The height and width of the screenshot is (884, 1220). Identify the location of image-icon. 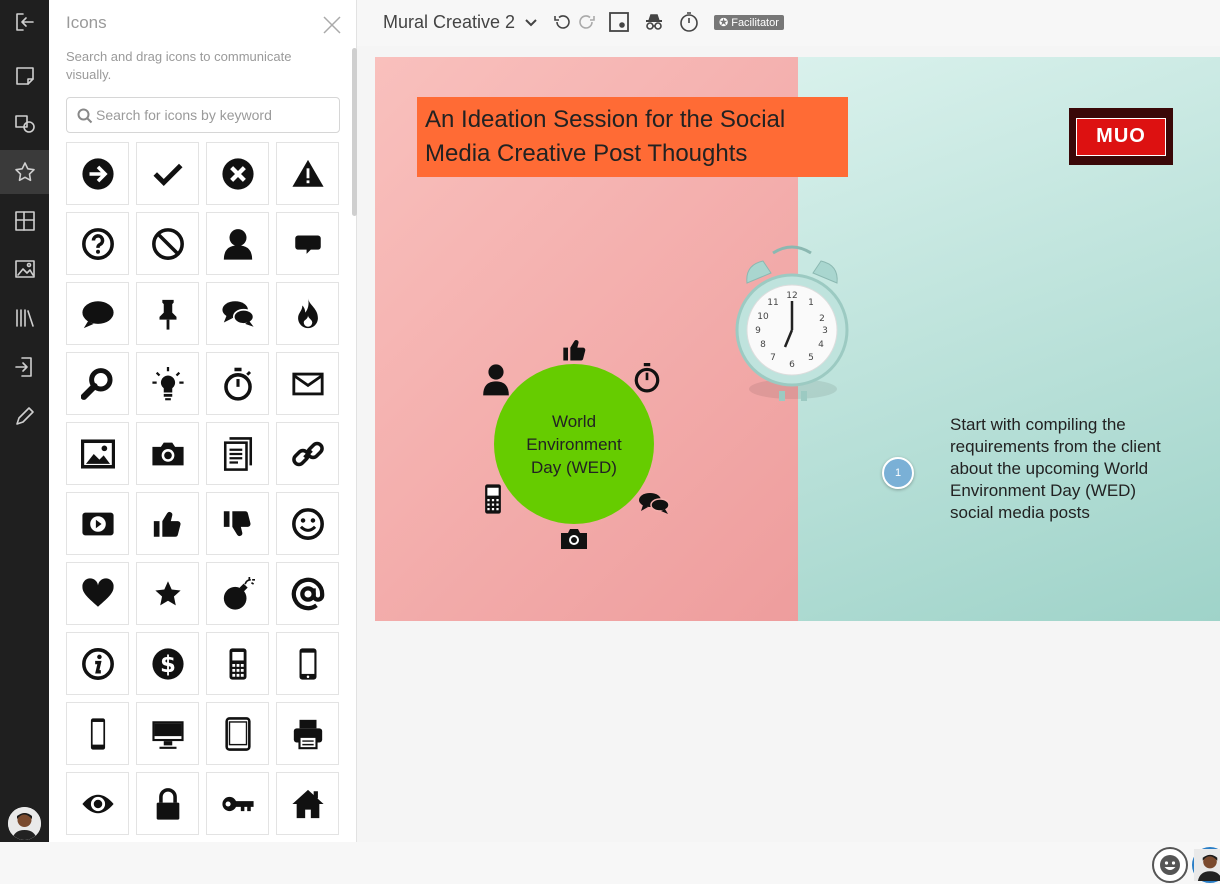
(24, 269).